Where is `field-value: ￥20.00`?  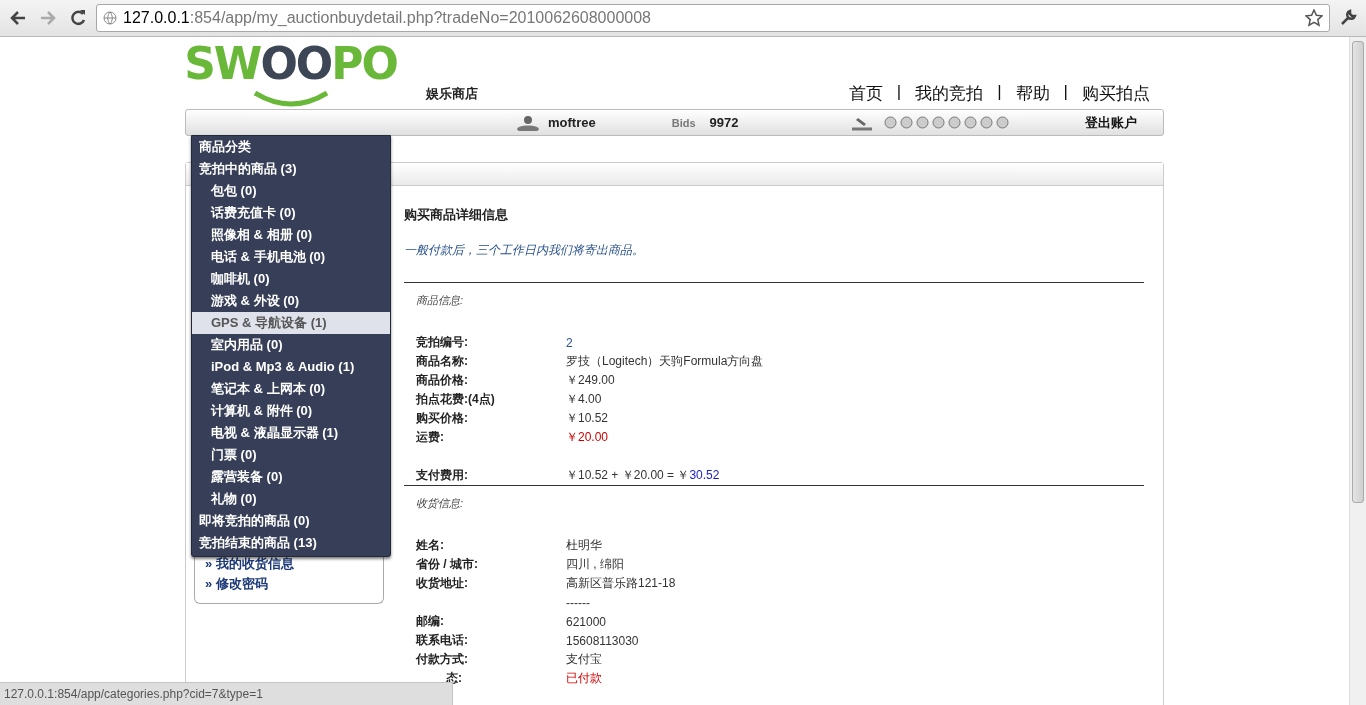
field-value: ￥20.00 is located at coordinates (587, 437).